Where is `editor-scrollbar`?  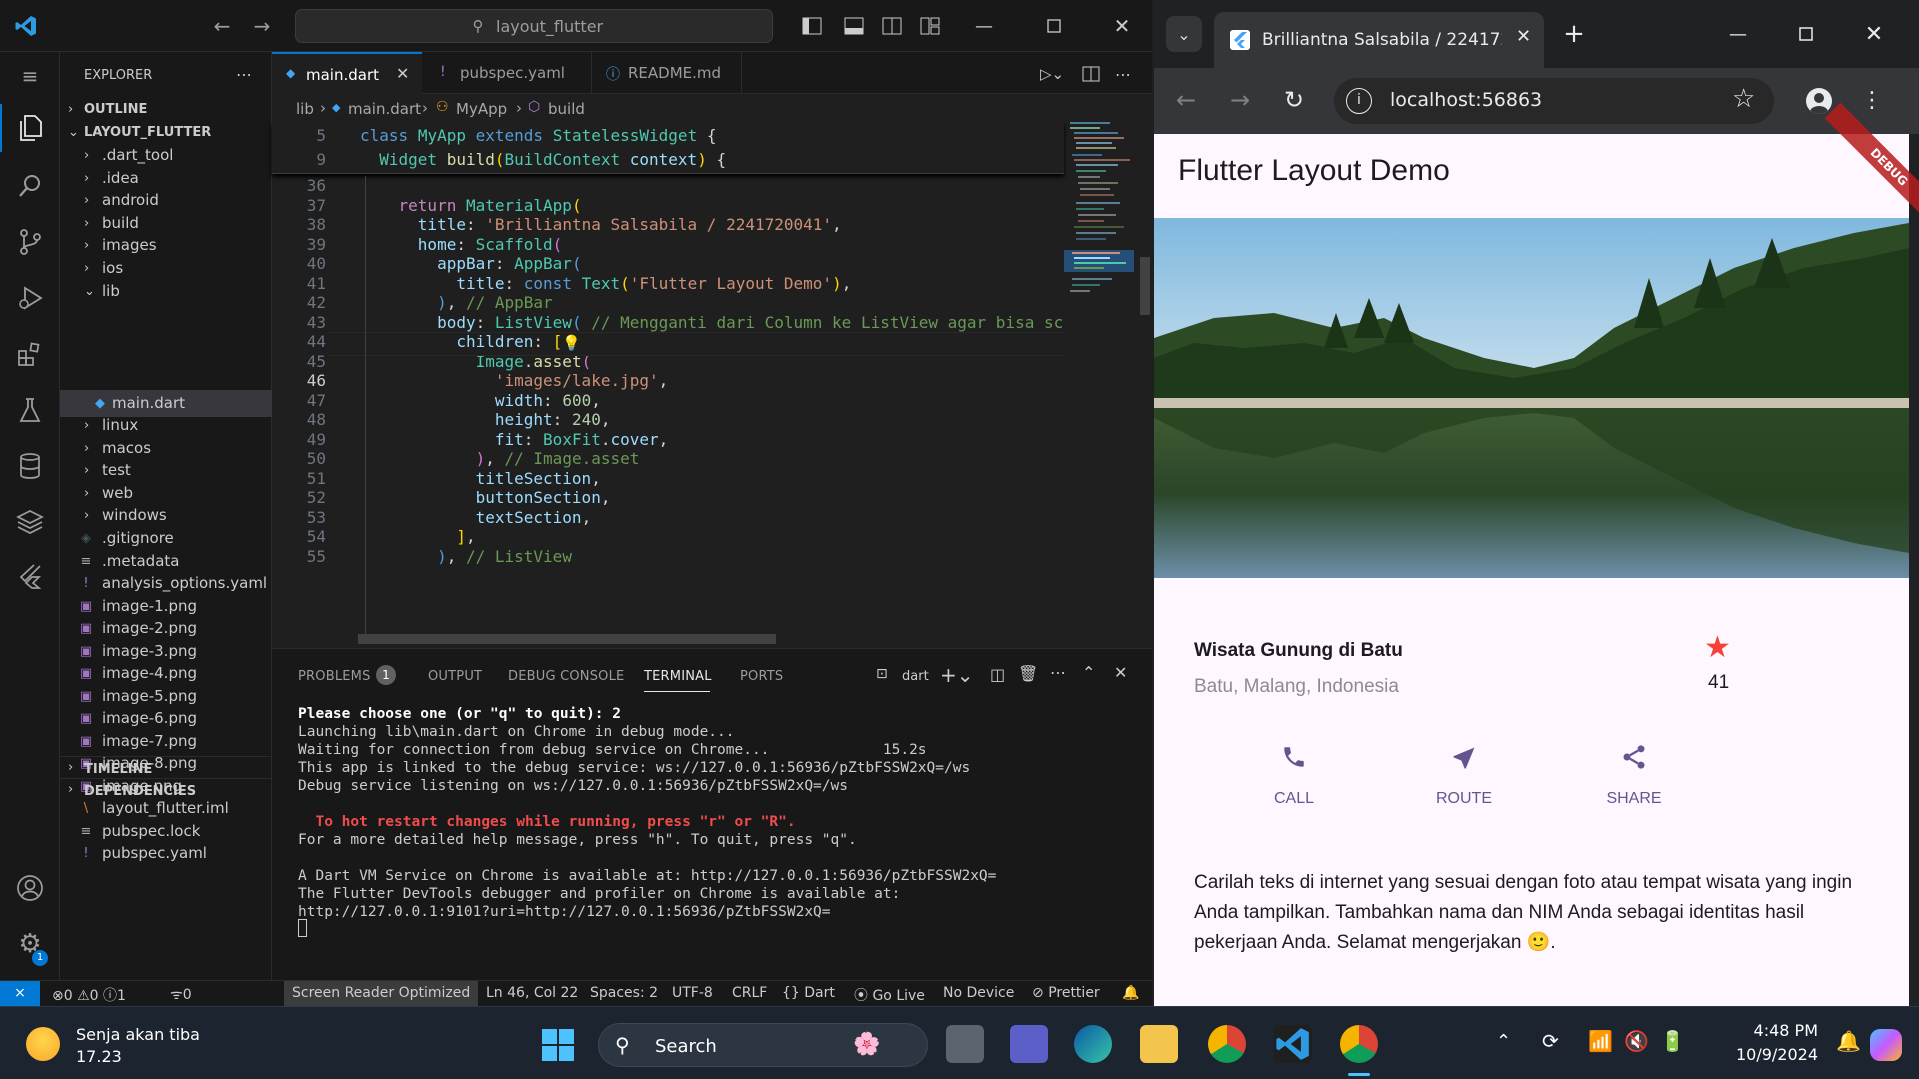
editor-scrollbar is located at coordinates (1145, 286).